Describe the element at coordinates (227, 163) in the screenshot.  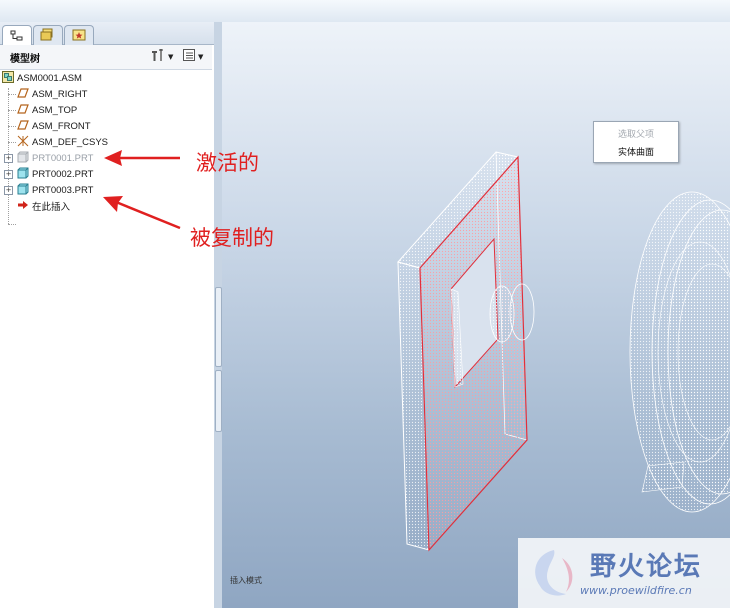
I see `annotation-label-activated: 激活的` at that location.